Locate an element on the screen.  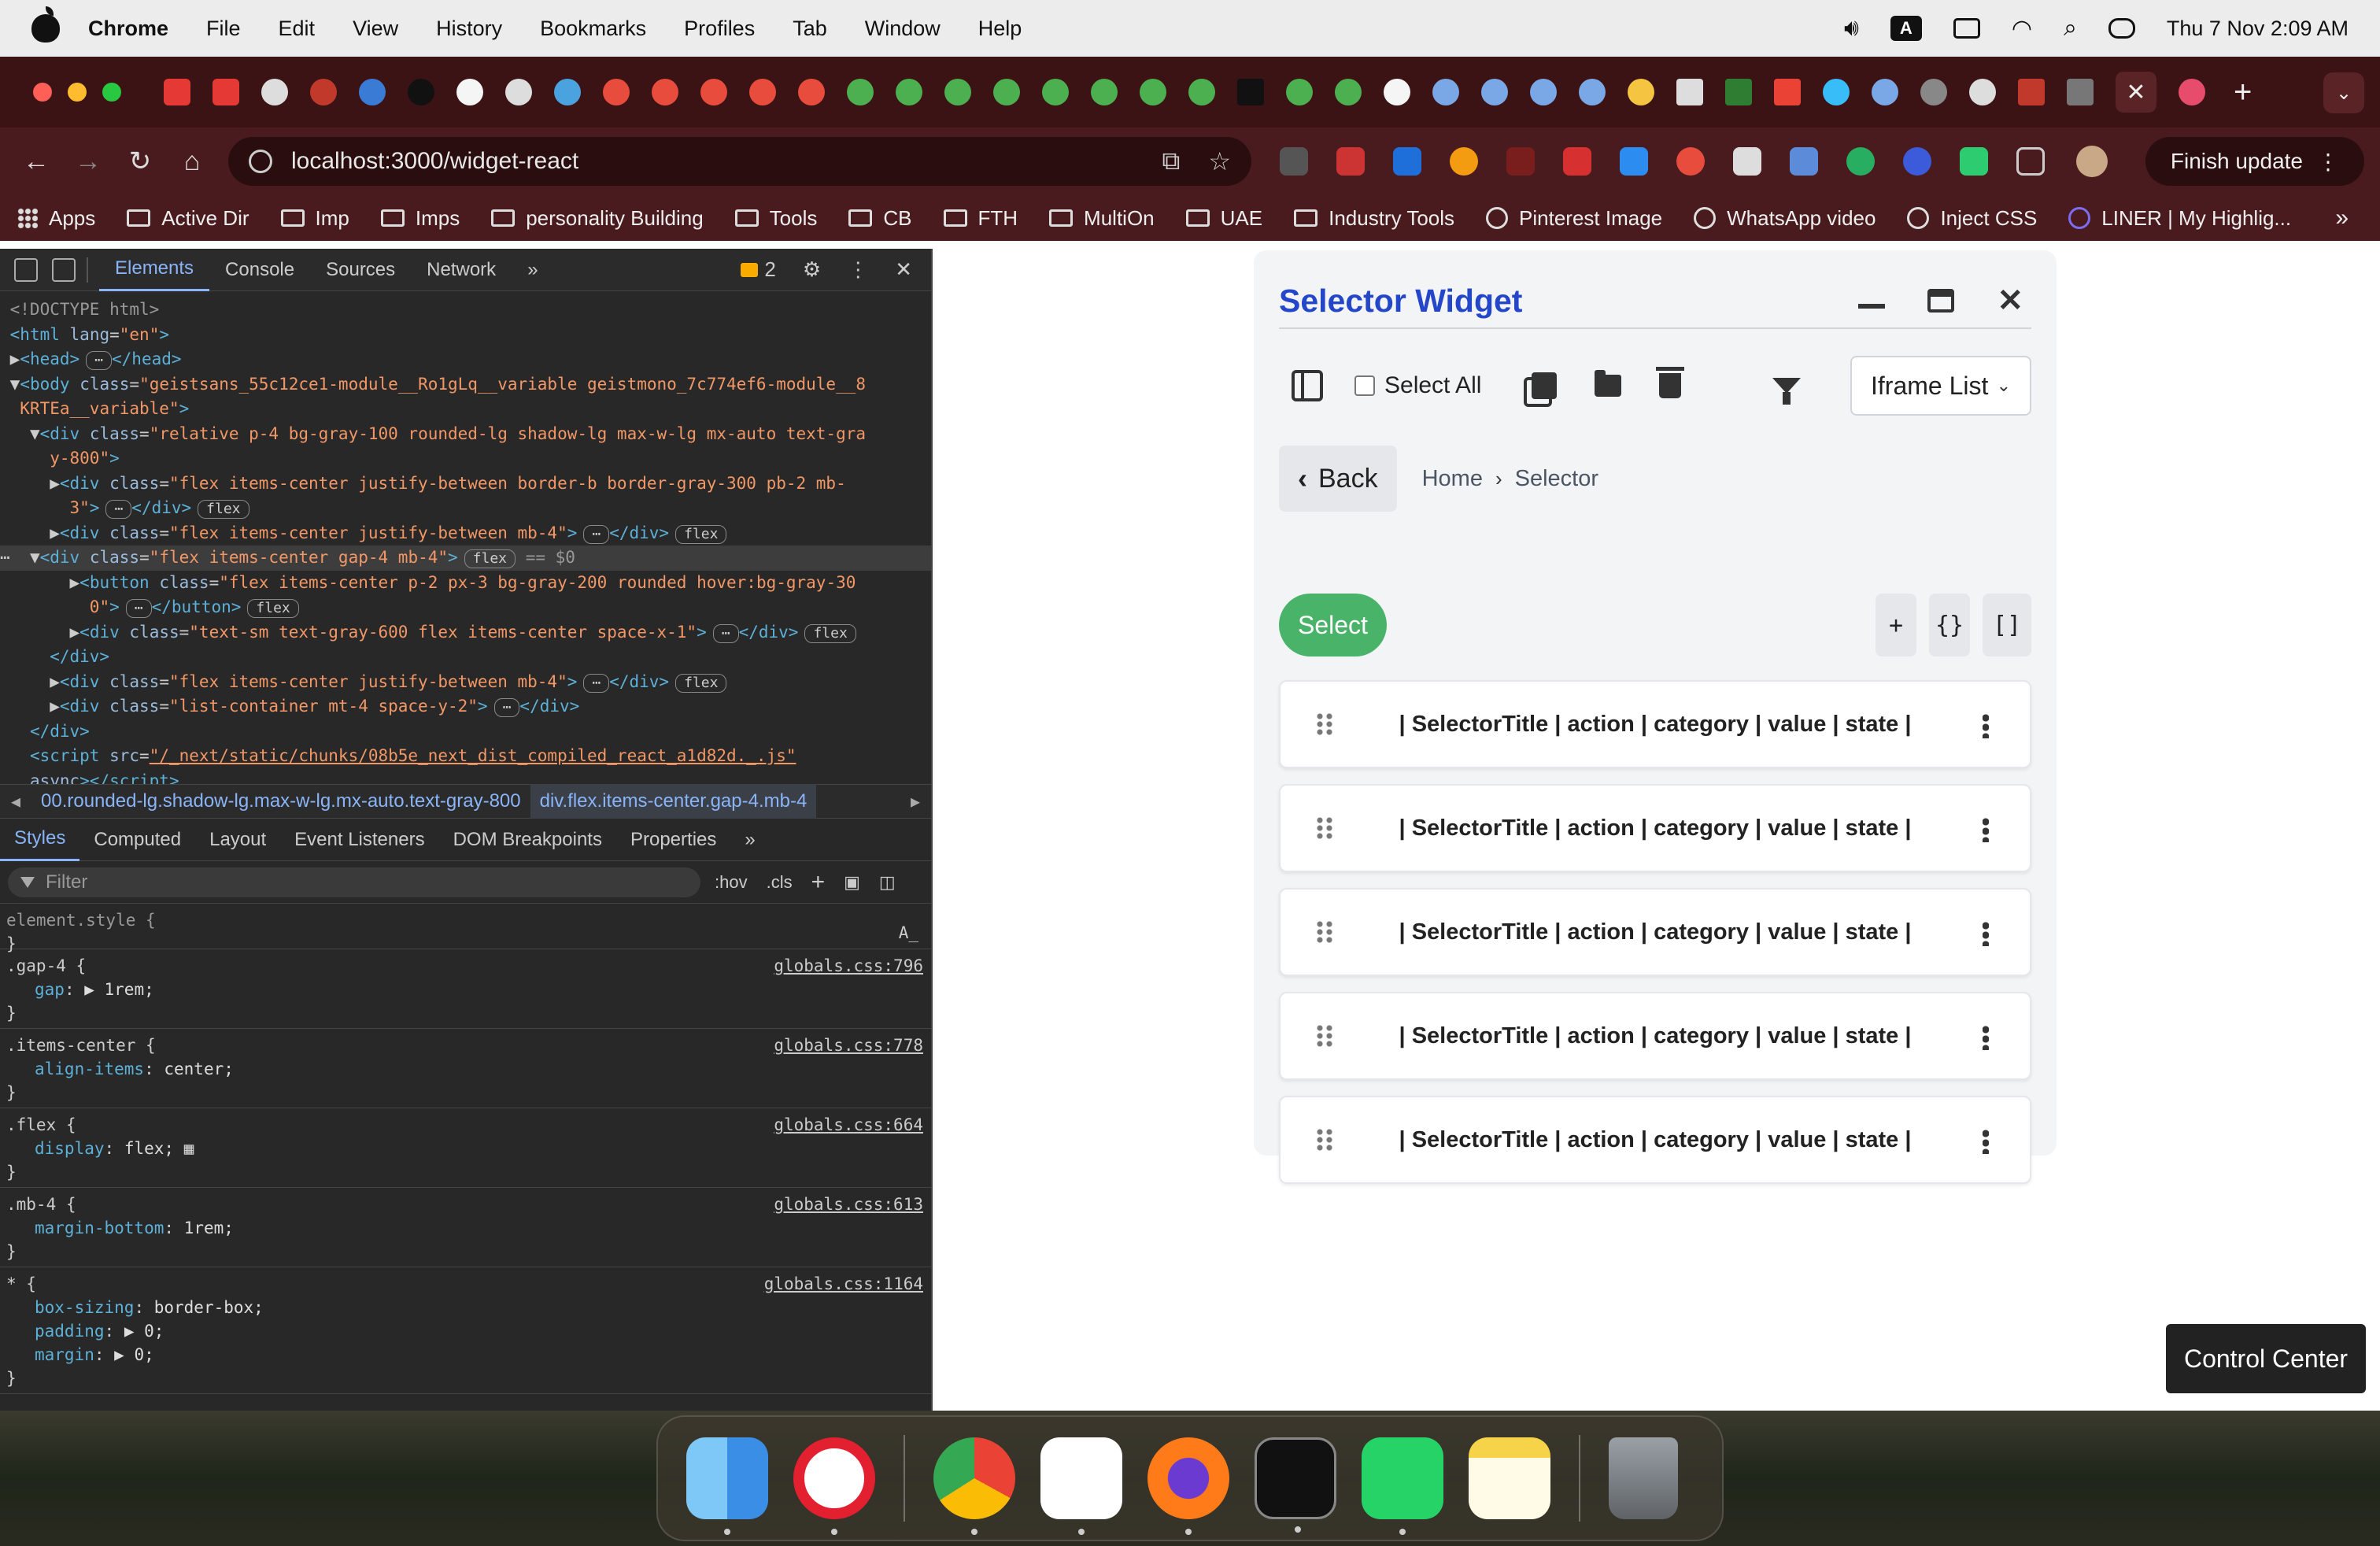
checkbox is located at coordinates (1364, 386).